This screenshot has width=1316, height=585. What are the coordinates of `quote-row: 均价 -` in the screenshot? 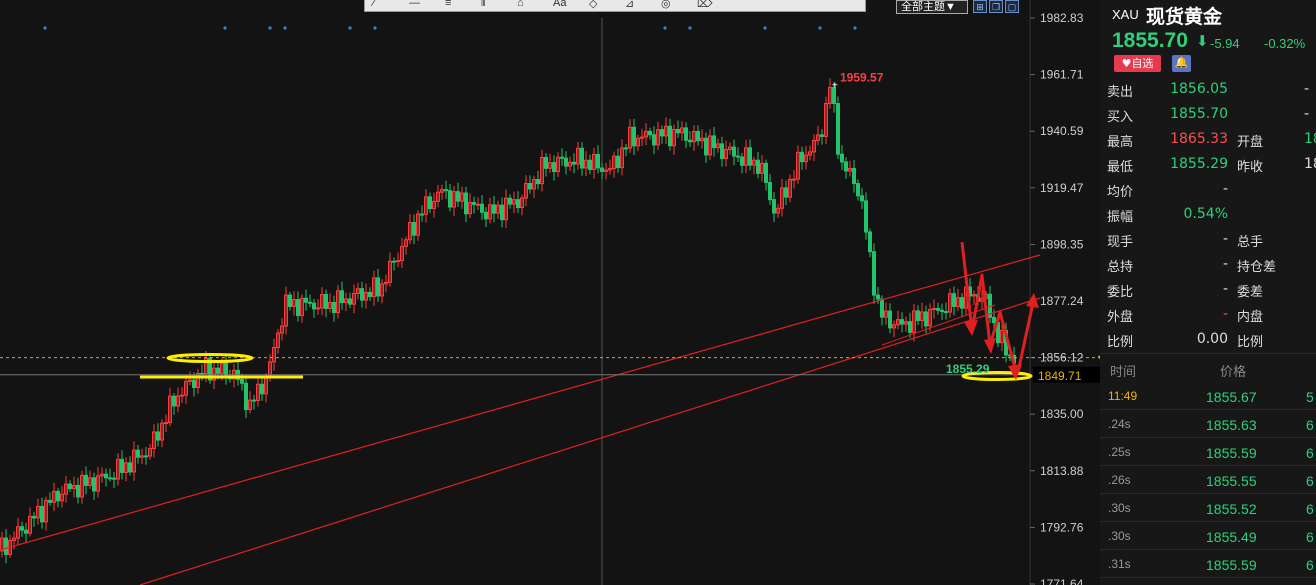 It's located at (1208, 189).